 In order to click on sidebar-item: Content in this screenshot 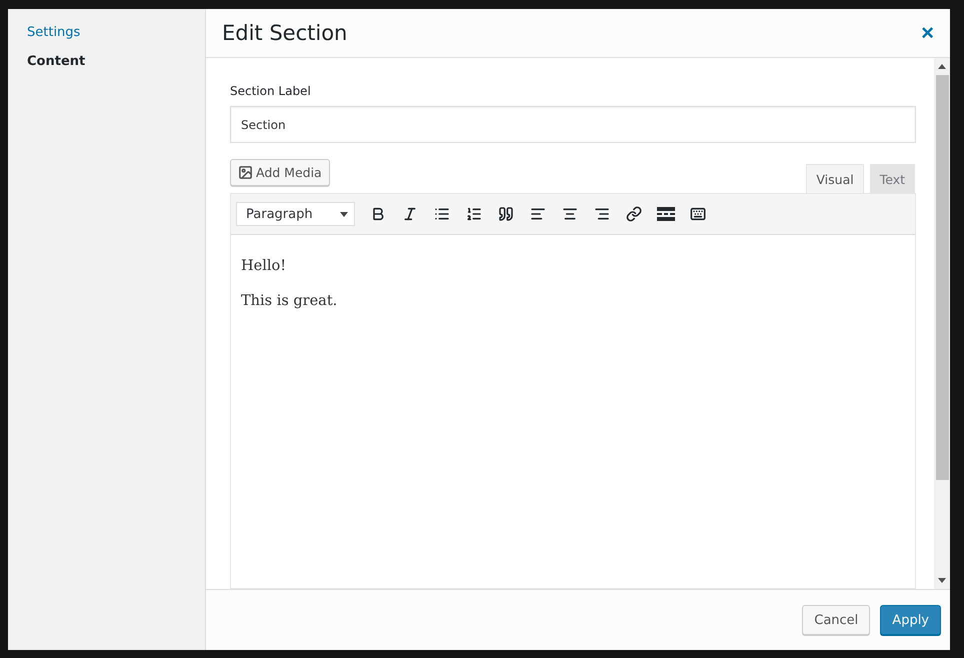, I will do `click(106, 61)`.